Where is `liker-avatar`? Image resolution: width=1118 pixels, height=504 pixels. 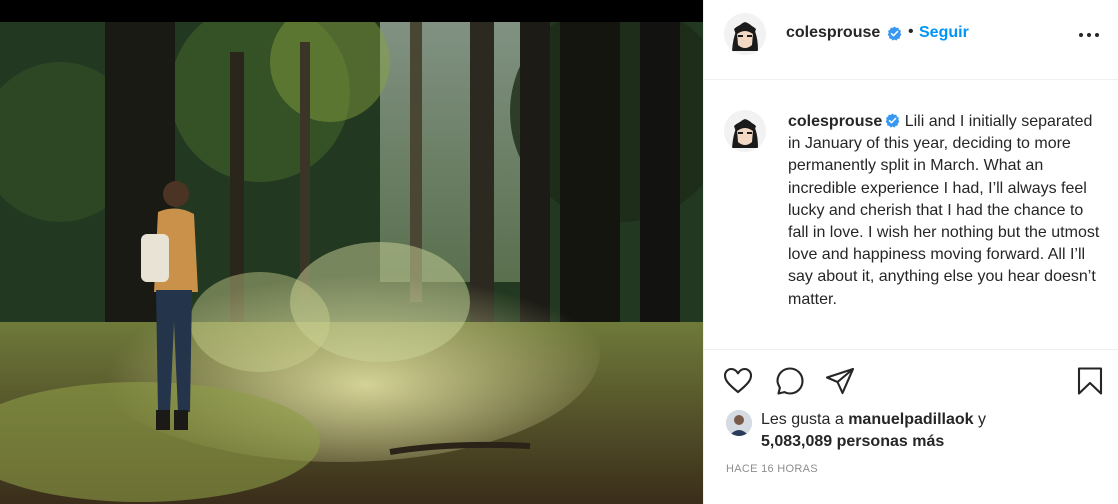 liker-avatar is located at coordinates (739, 423).